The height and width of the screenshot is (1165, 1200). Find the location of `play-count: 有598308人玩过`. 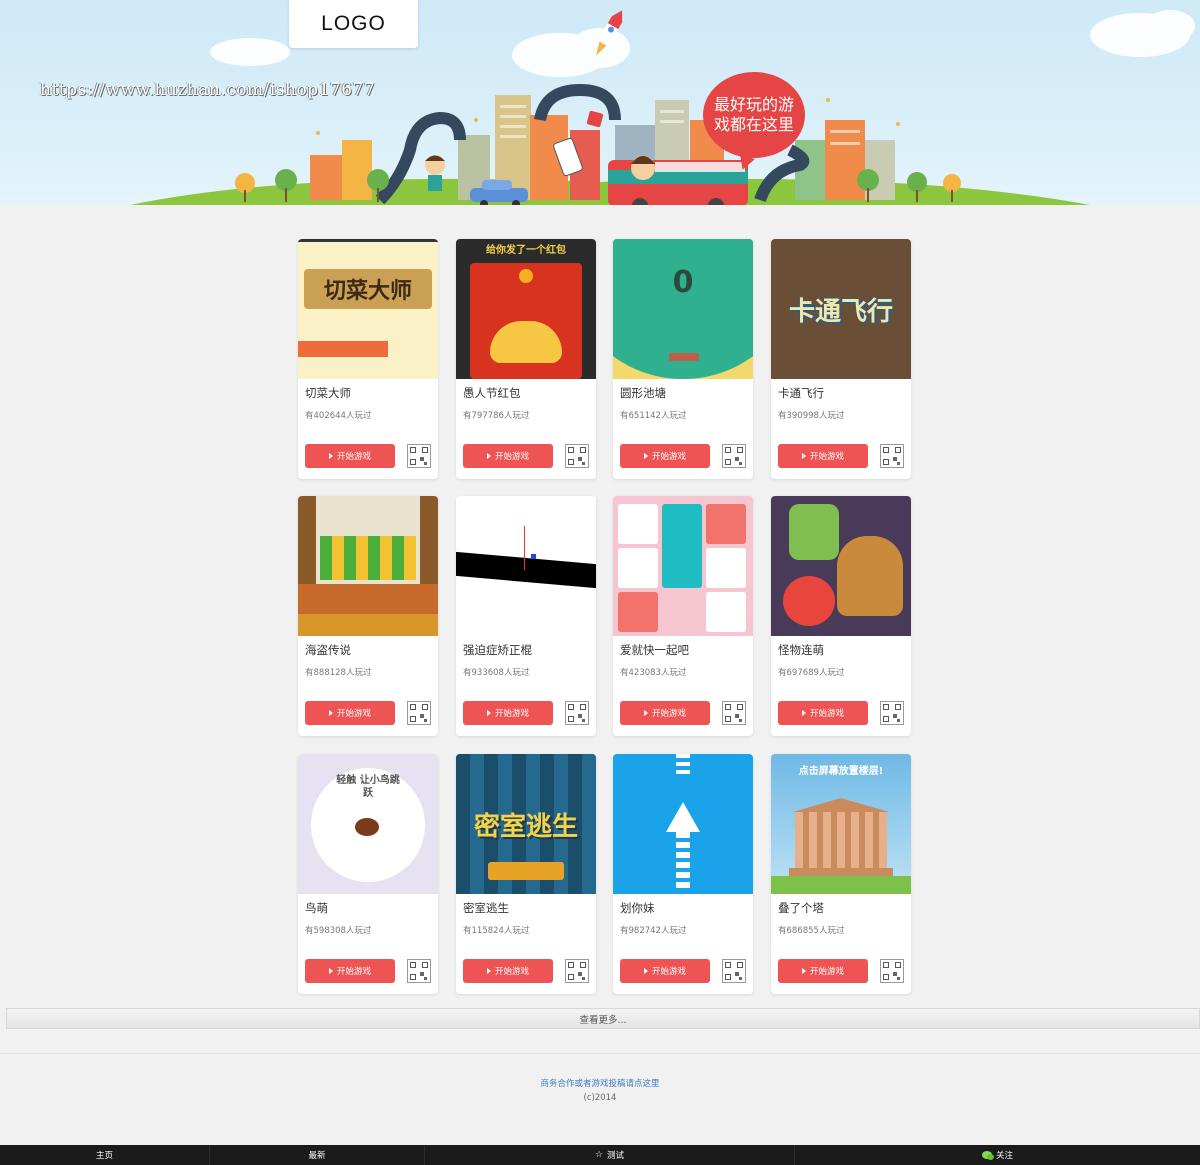

play-count: 有598308人玩过 is located at coordinates (338, 931).